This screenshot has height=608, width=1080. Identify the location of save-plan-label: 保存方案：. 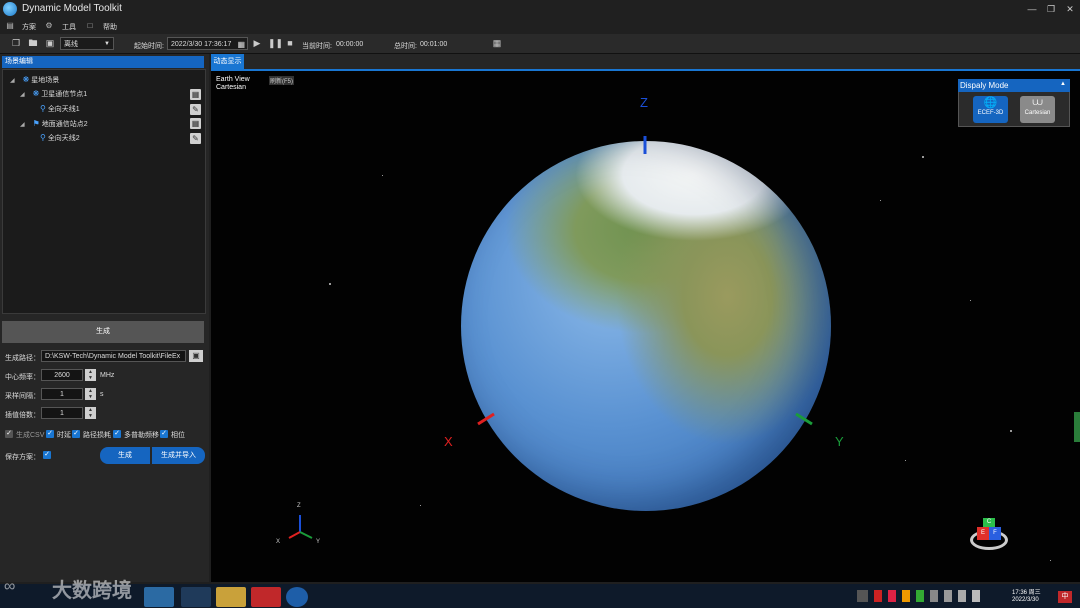
(22, 457).